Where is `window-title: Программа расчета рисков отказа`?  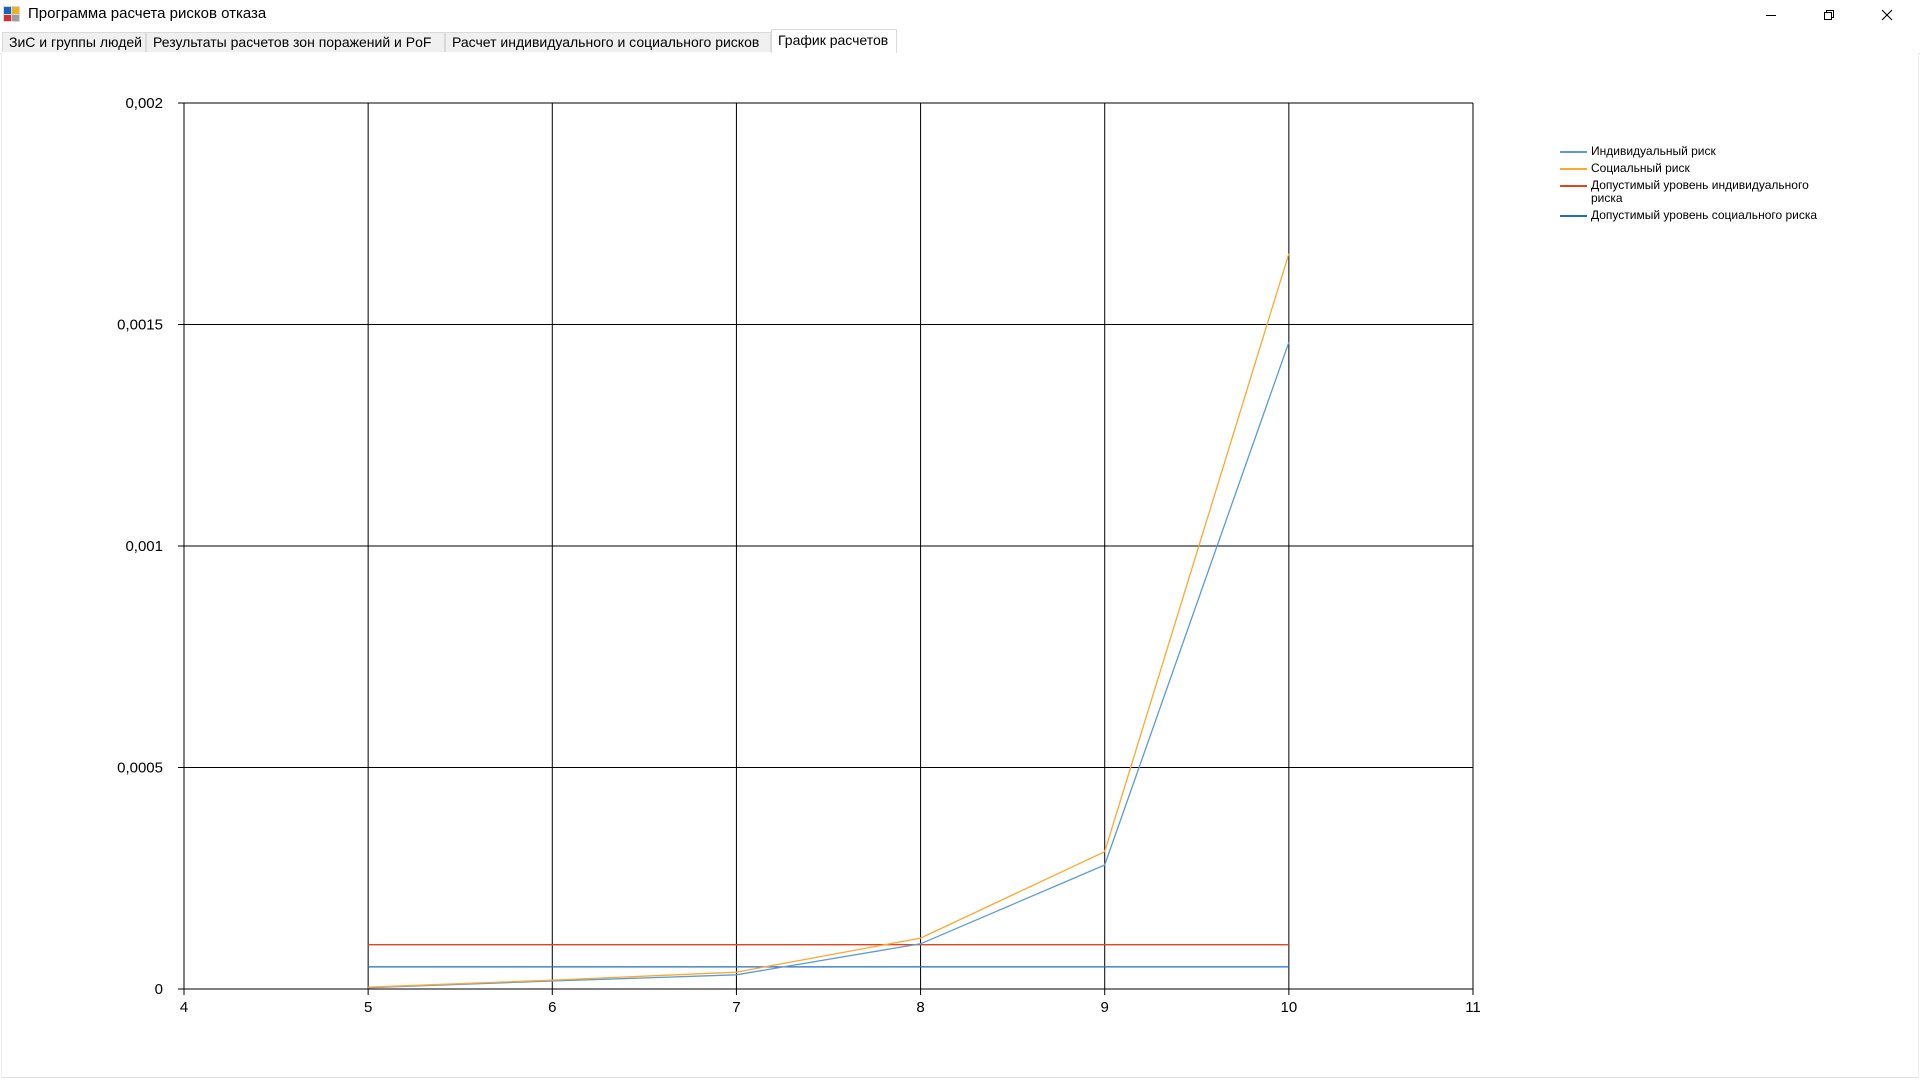
window-title: Программа расчета рисков отказа is located at coordinates (147, 13).